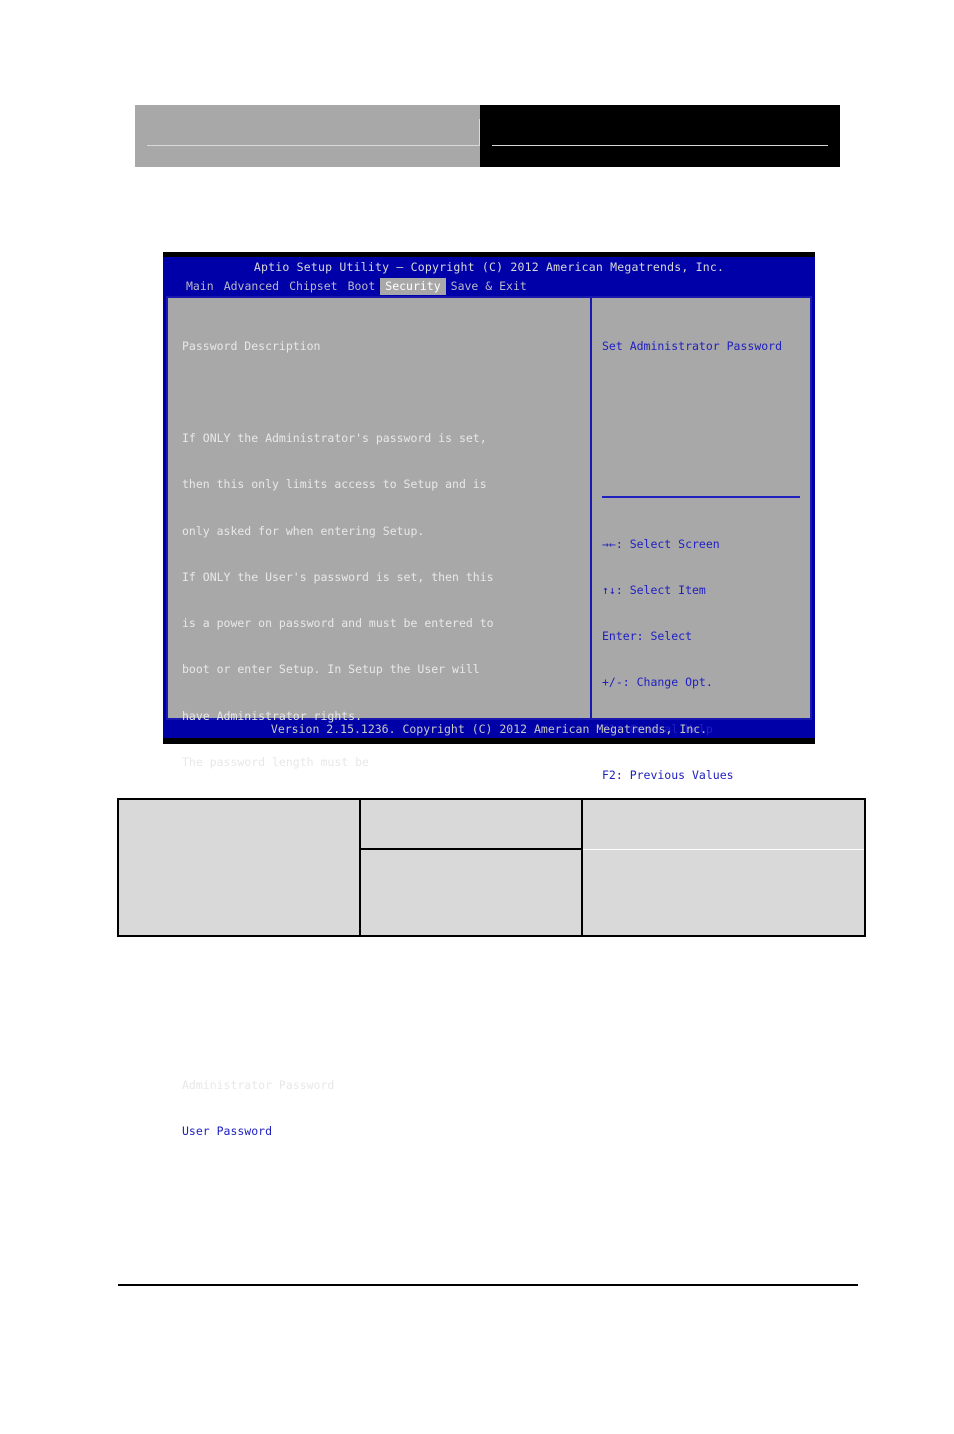  Describe the element at coordinates (657, 682) in the screenshot. I see `key-change-opt: +/-: Change Opt.` at that location.